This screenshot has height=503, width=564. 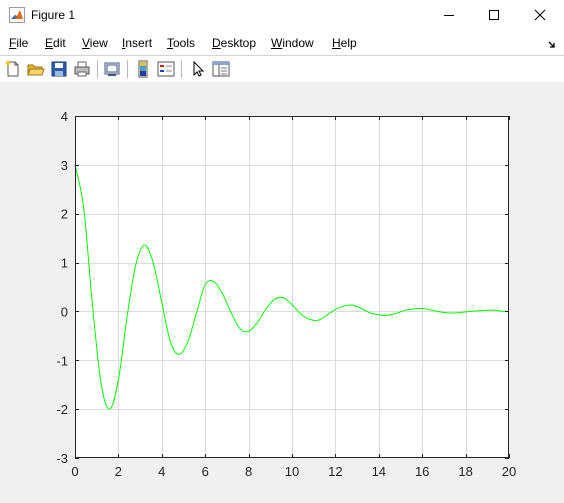 I want to click on insert-legend-icon, so click(x=166, y=69).